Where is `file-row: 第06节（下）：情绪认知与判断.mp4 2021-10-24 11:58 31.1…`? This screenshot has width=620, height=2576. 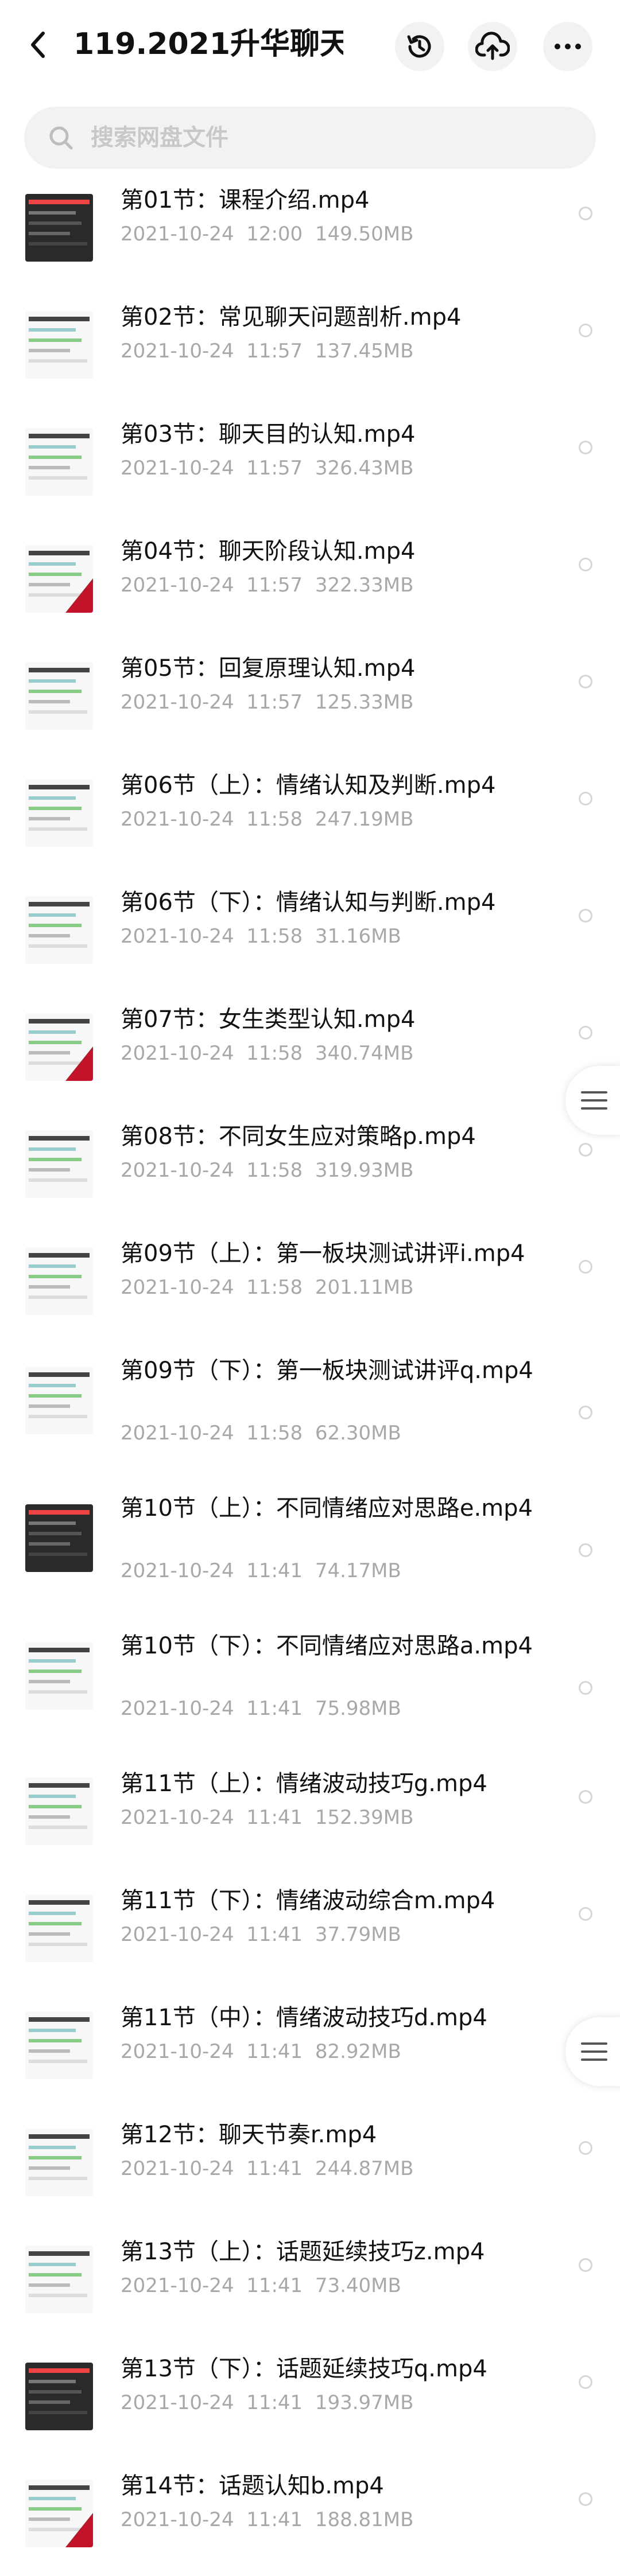 file-row: 第06节（下）：情绪认知与判断.mp4 2021-10-24 11:58 31.1… is located at coordinates (310, 934).